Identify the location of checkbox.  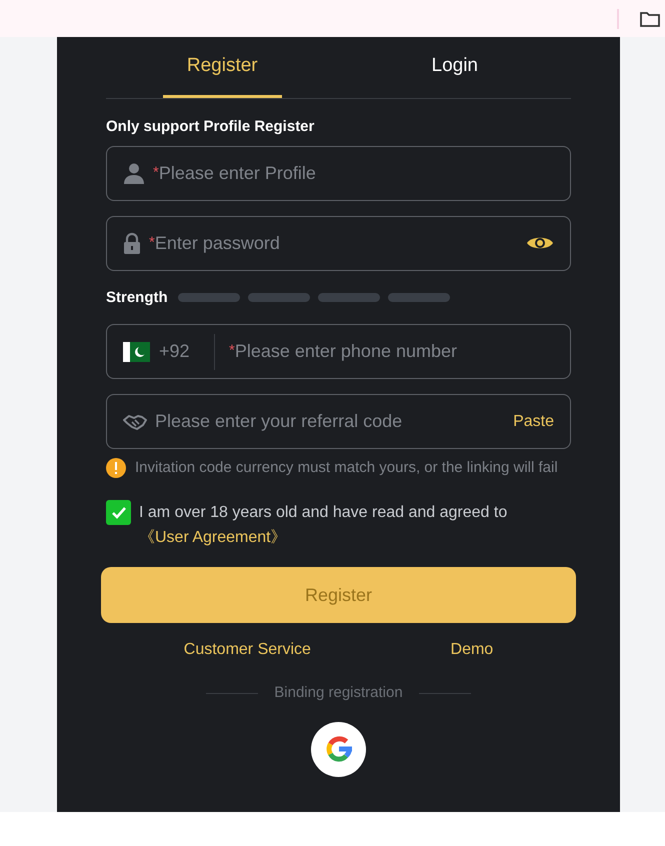
(118, 512).